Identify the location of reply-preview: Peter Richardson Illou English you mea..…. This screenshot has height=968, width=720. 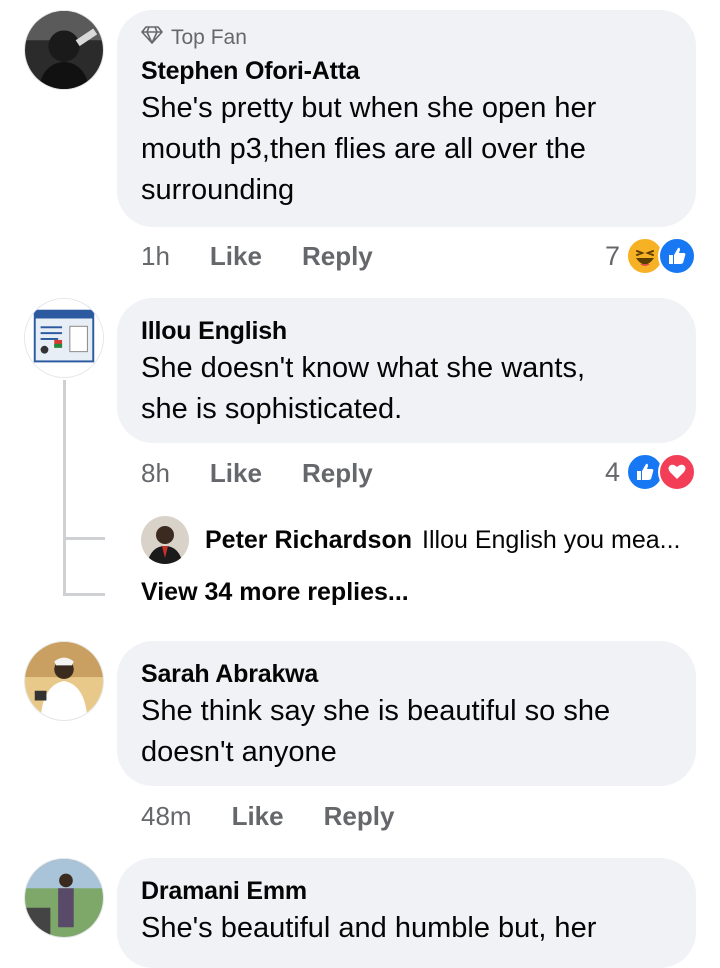
(411, 540).